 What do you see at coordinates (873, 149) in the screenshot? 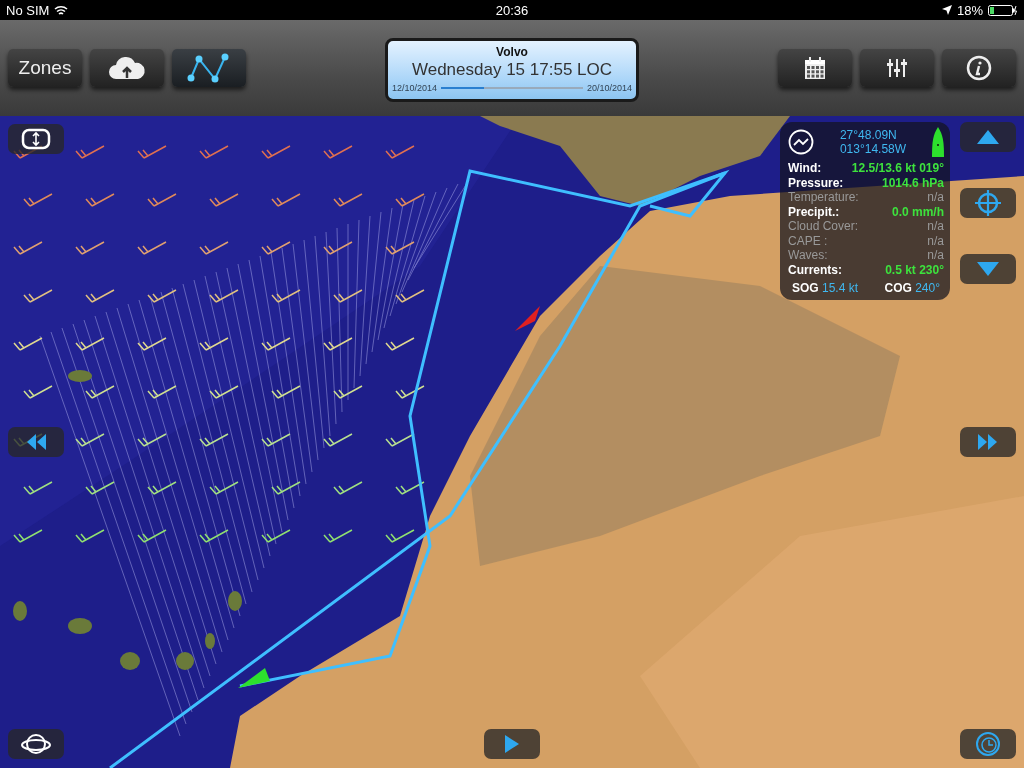
I see `longitude: 013°14.58W` at bounding box center [873, 149].